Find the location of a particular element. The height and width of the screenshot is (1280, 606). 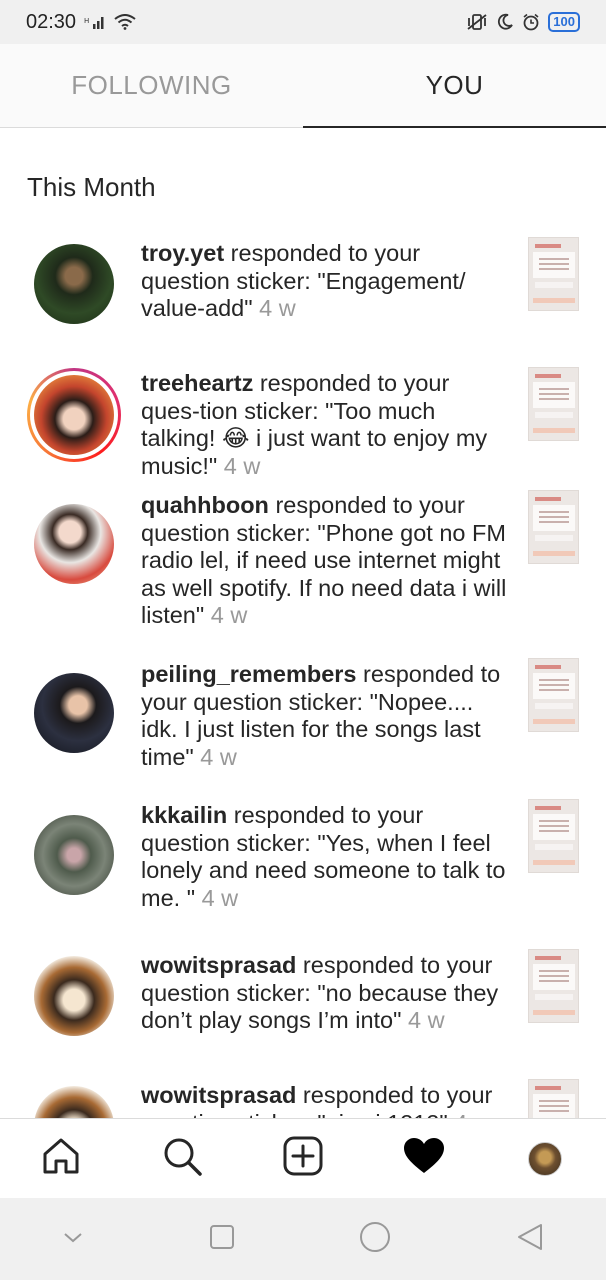

recent-apps-icon is located at coordinates (222, 1239).